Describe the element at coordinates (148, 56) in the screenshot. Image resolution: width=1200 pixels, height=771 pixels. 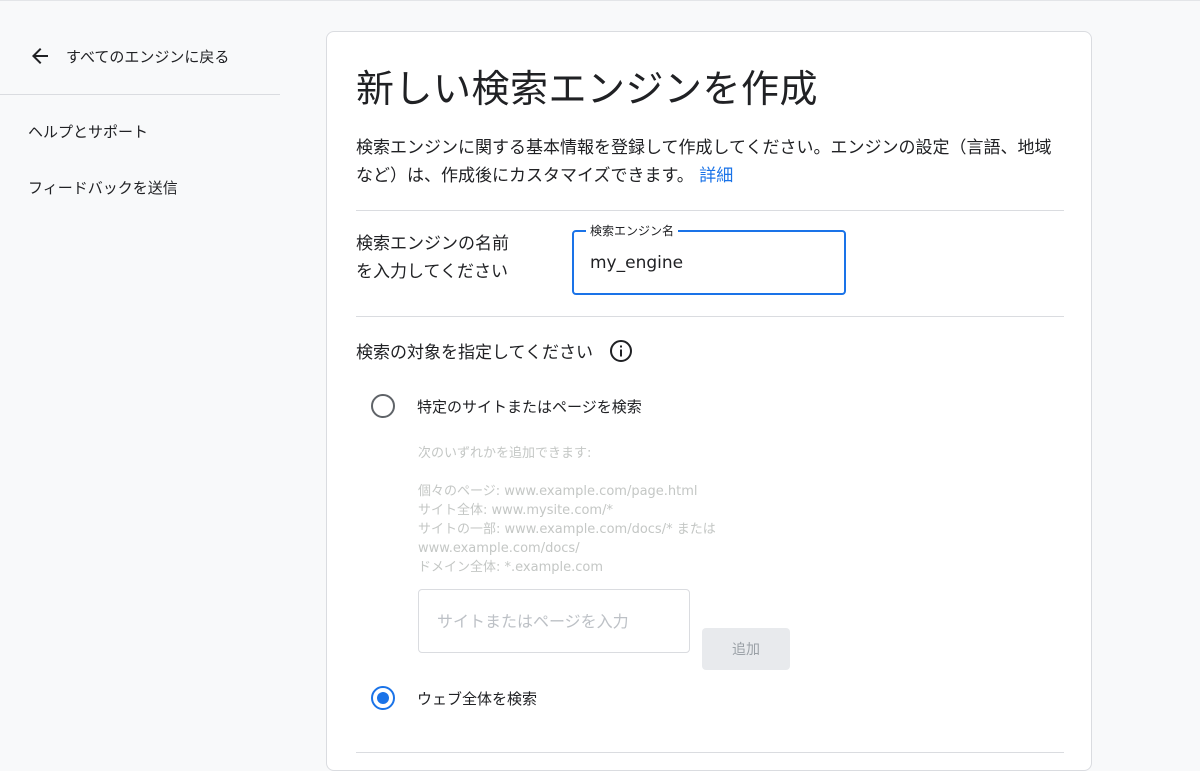
I see `back-link-label: すべてのエンジンに戻る` at that location.